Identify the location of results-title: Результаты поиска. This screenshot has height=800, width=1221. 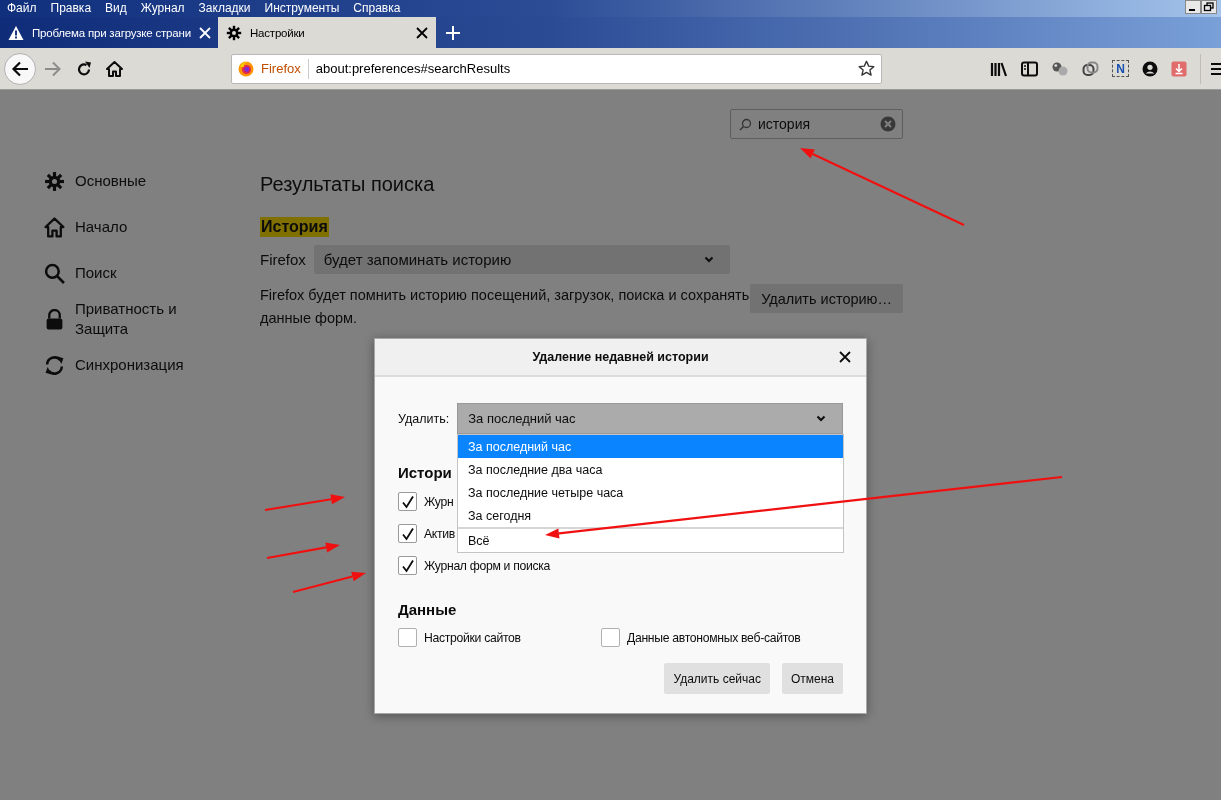
(347, 184).